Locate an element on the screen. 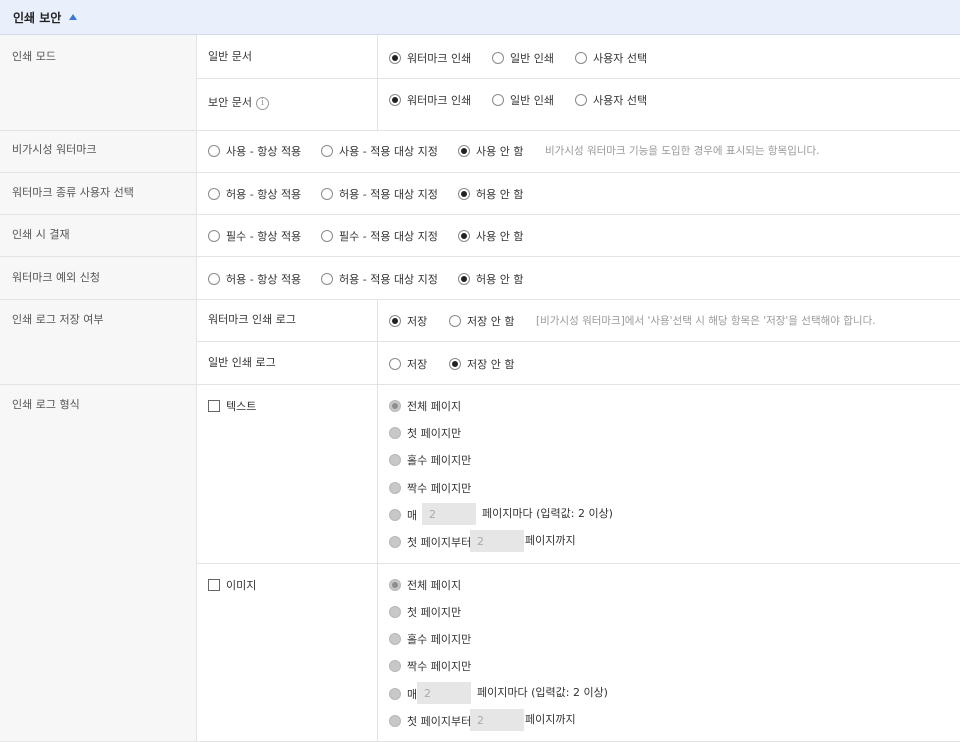  image-even-pages-radio: 짝수 페이지만 is located at coordinates (430, 666).